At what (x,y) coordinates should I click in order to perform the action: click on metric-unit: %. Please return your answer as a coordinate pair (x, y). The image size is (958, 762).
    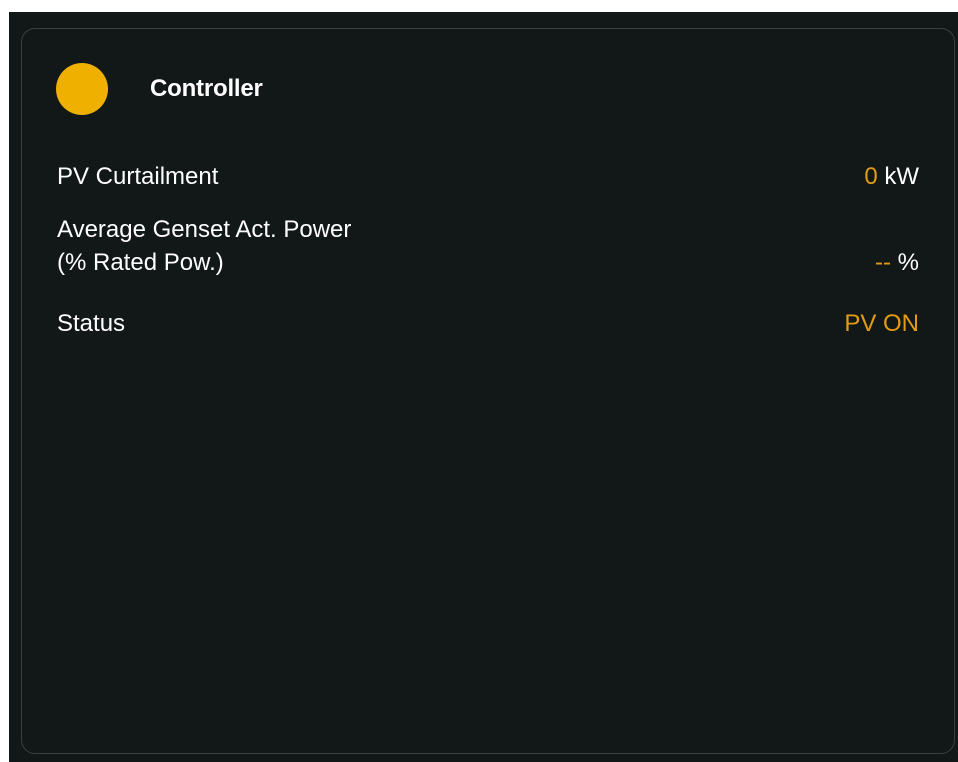
    Looking at the image, I should click on (908, 262).